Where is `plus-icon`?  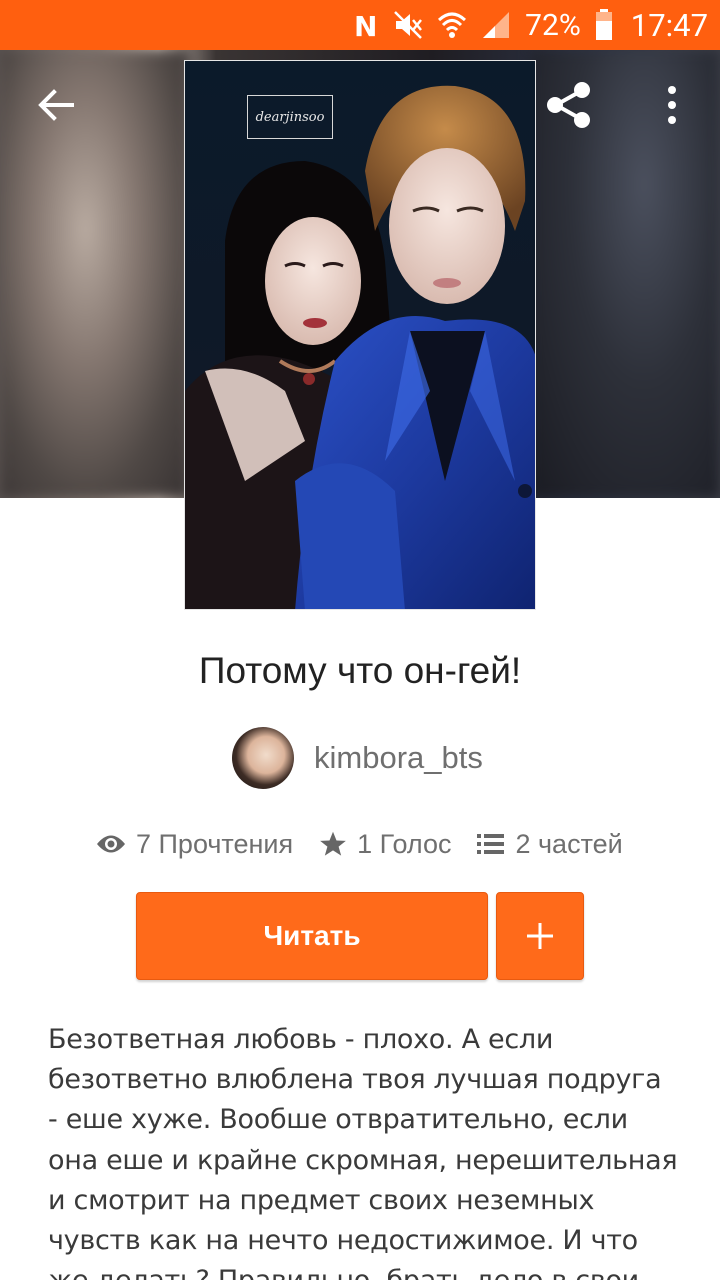 plus-icon is located at coordinates (540, 936).